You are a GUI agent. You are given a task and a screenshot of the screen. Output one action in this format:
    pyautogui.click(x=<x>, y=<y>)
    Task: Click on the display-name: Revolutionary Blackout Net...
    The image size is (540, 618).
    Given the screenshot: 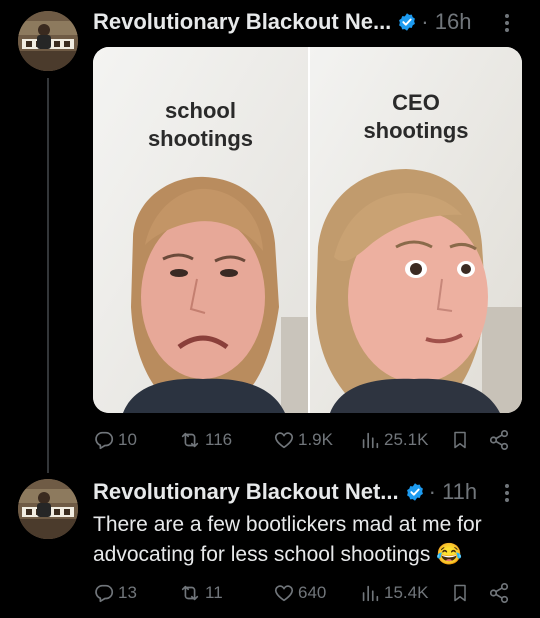 What is the action you would take?
    pyautogui.click(x=246, y=492)
    